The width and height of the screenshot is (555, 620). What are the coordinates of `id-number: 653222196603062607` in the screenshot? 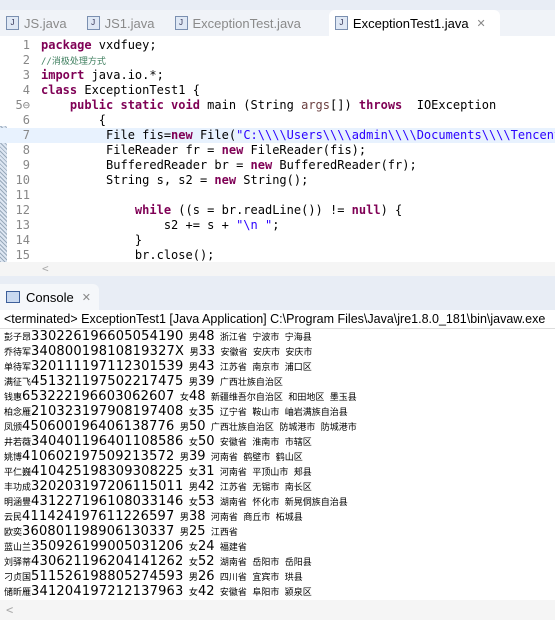 It's located at (98, 396).